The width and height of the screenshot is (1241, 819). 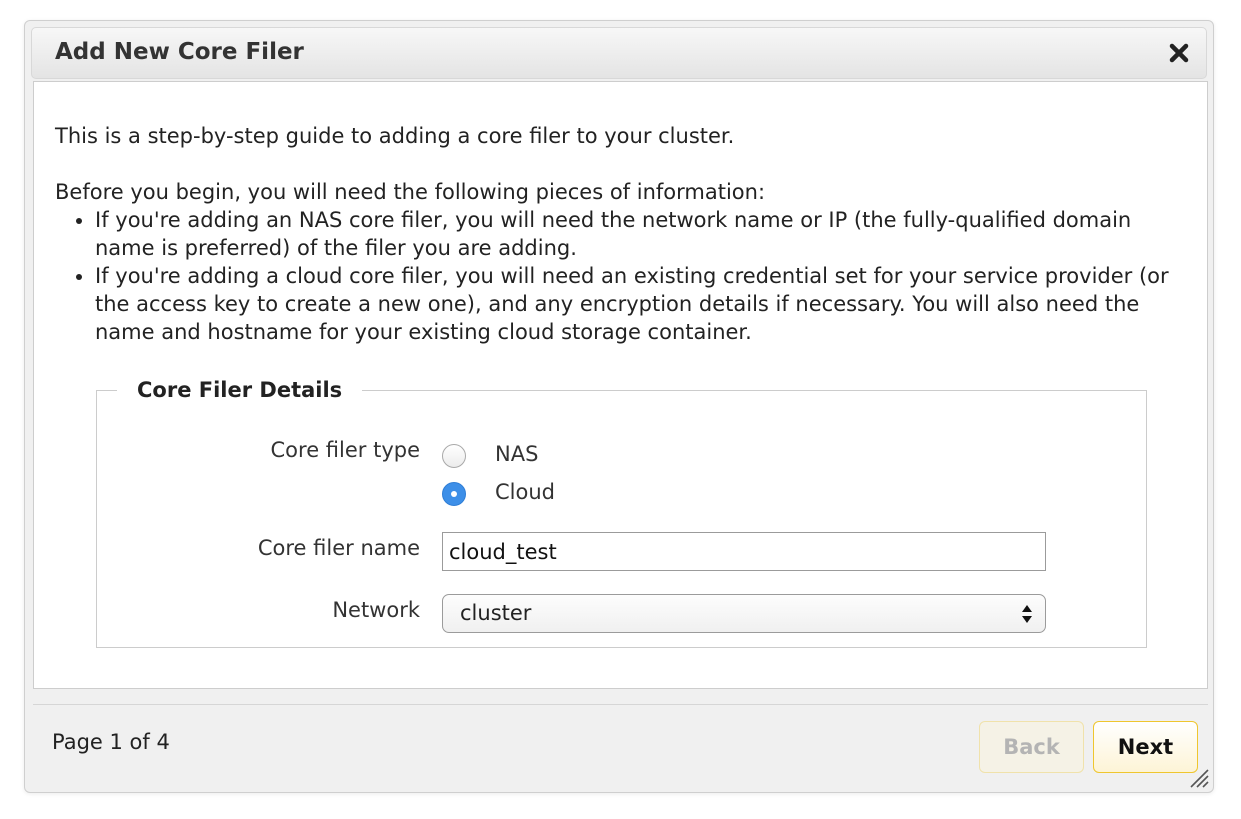 I want to click on network-label: Network, so click(x=376, y=610).